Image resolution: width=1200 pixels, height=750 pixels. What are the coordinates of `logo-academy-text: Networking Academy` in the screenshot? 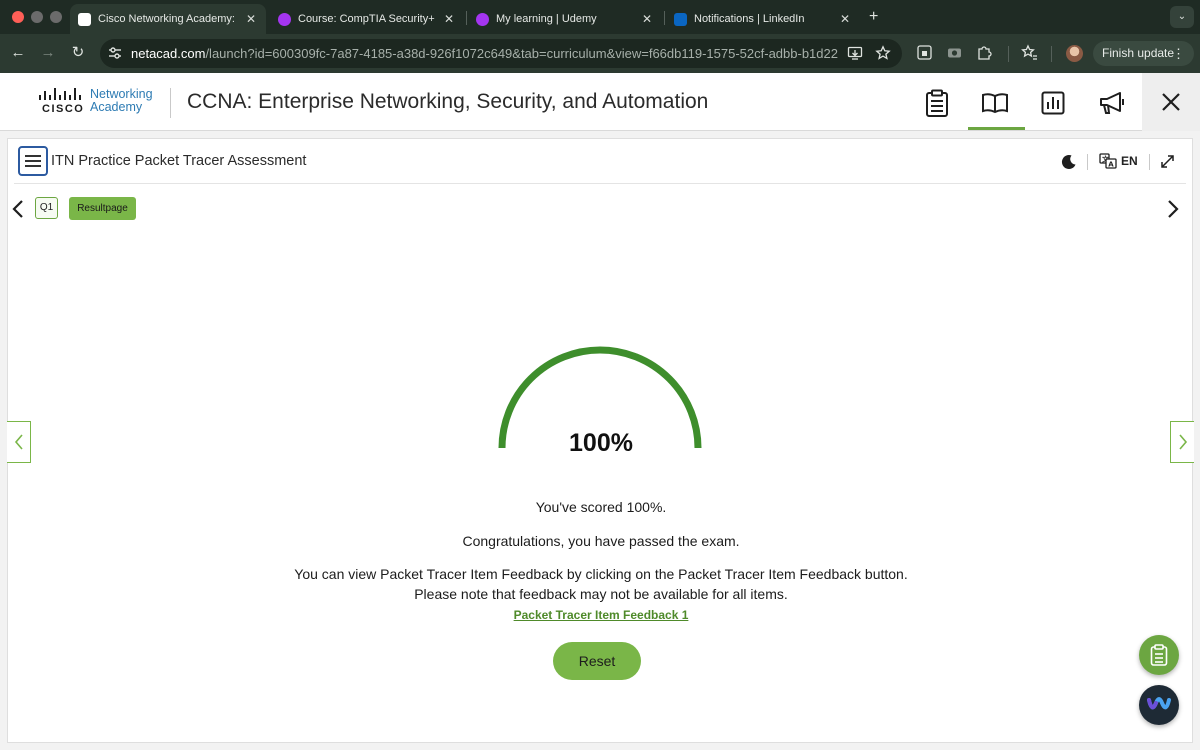 It's located at (121, 101).